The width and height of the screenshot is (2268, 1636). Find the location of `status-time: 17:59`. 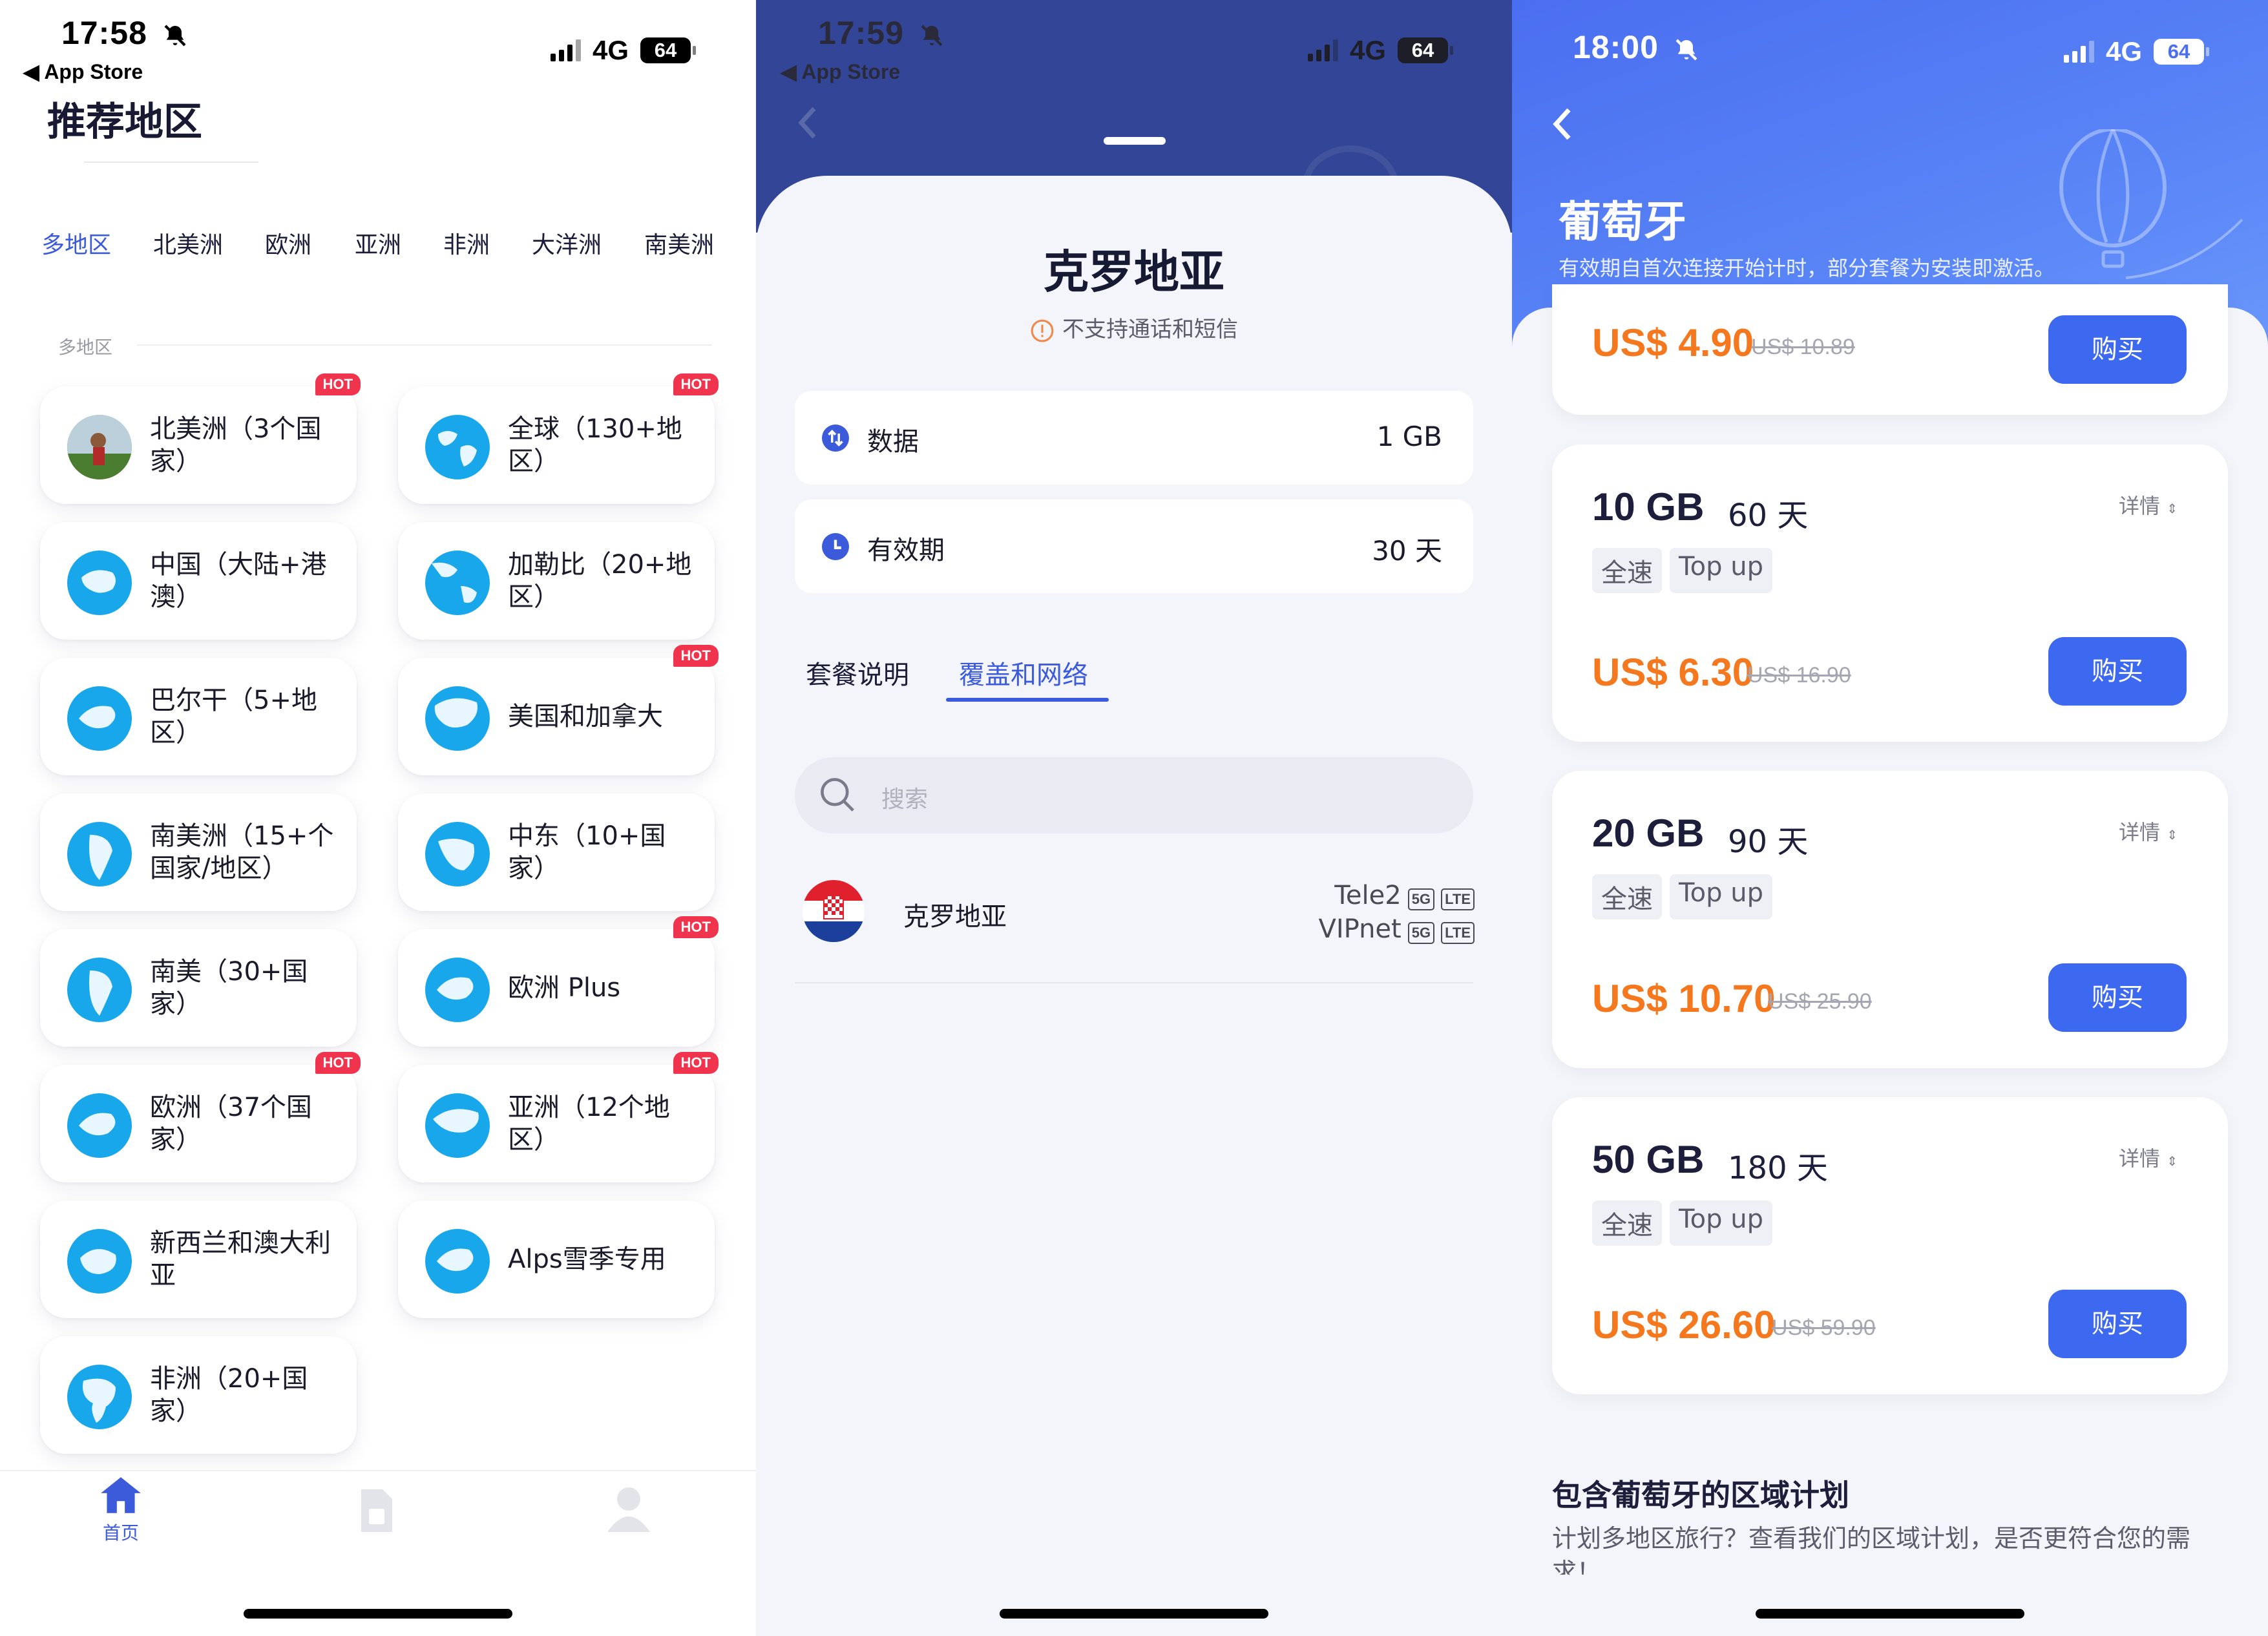

status-time: 17:59 is located at coordinates (882, 33).